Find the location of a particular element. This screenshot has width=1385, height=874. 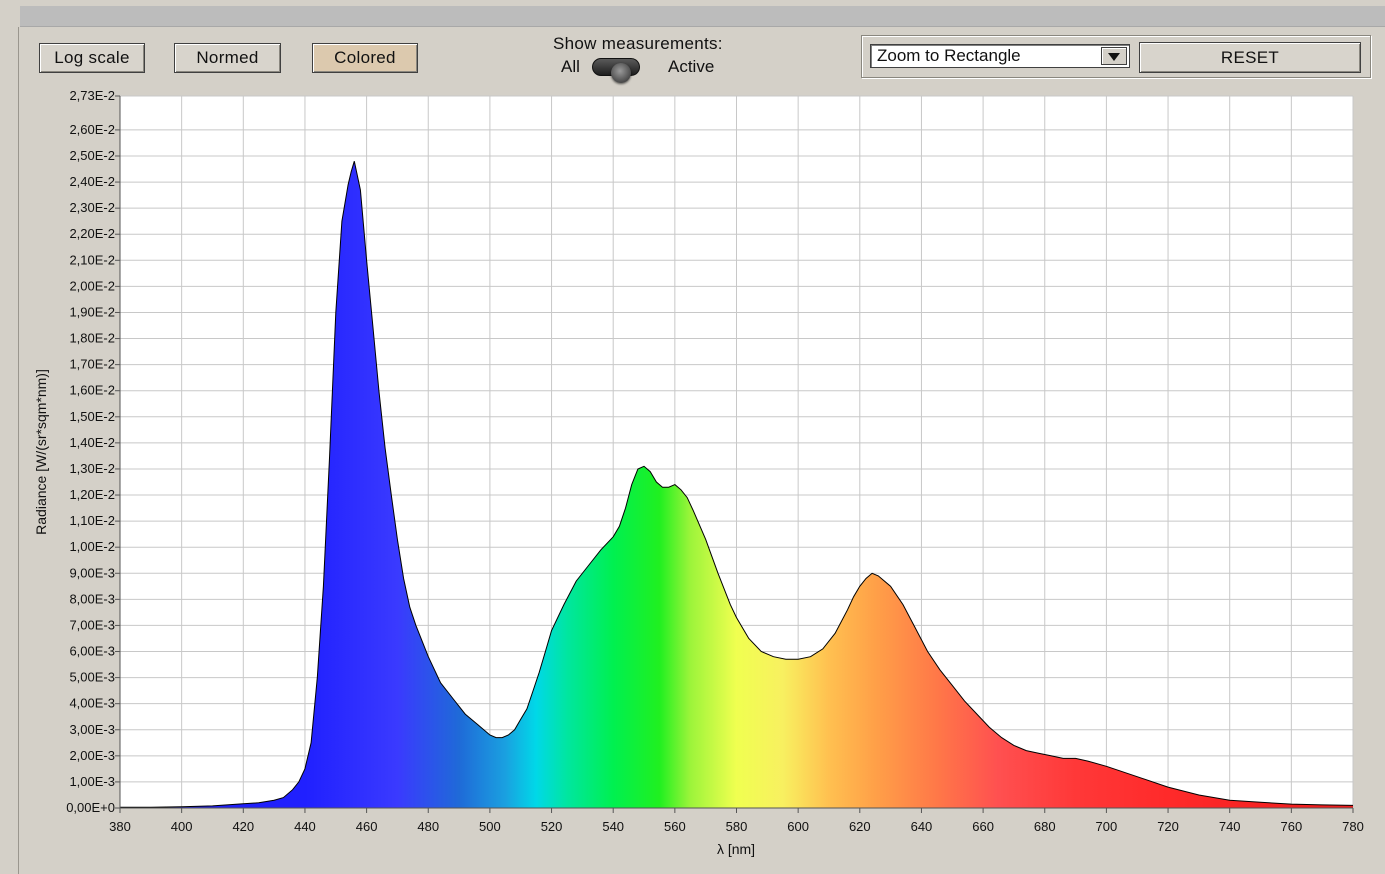

y-tick-label: 1,70E-2 is located at coordinates (92, 364).